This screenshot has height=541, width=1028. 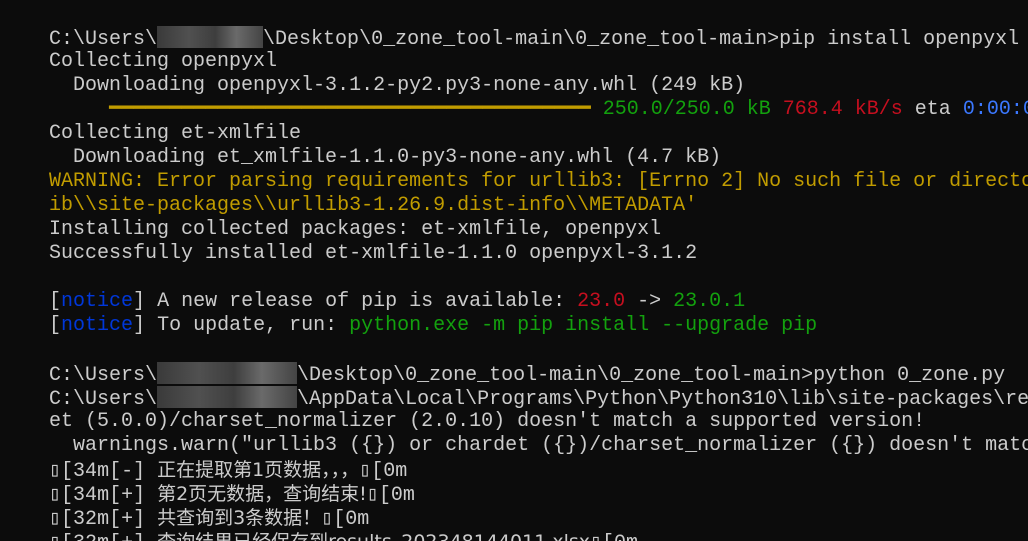 I want to click on terminal-line-ansi-1: ▯[34m[-] 正在提取第1页数据，，，▯[0m, so click(x=204, y=458).